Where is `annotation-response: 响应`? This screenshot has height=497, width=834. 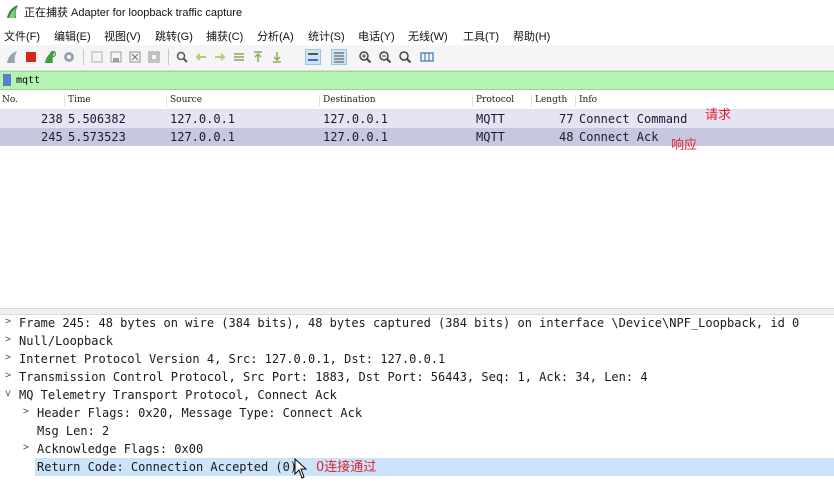
annotation-response: 响应 is located at coordinates (684, 145).